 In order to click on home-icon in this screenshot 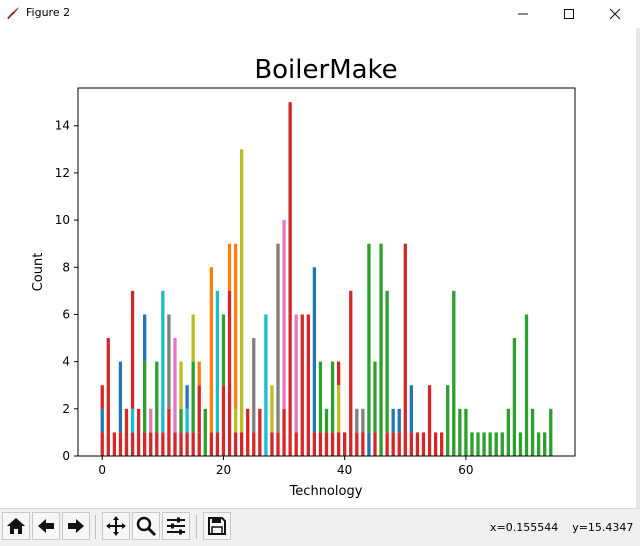, I will do `click(16, 526)`.